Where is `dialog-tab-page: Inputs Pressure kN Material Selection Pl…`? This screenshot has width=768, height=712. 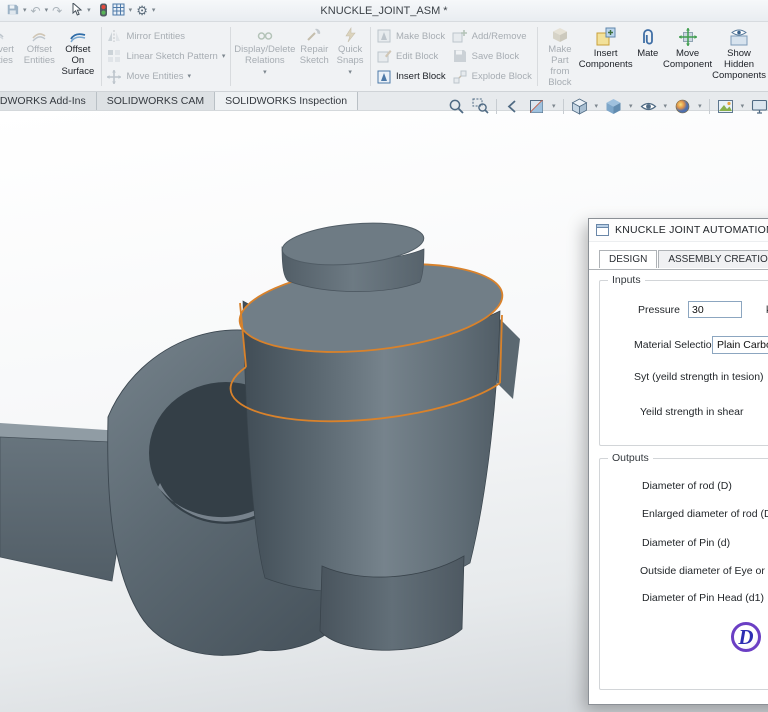 dialog-tab-page: Inputs Pressure kN Material Selection Pl… is located at coordinates (678, 486).